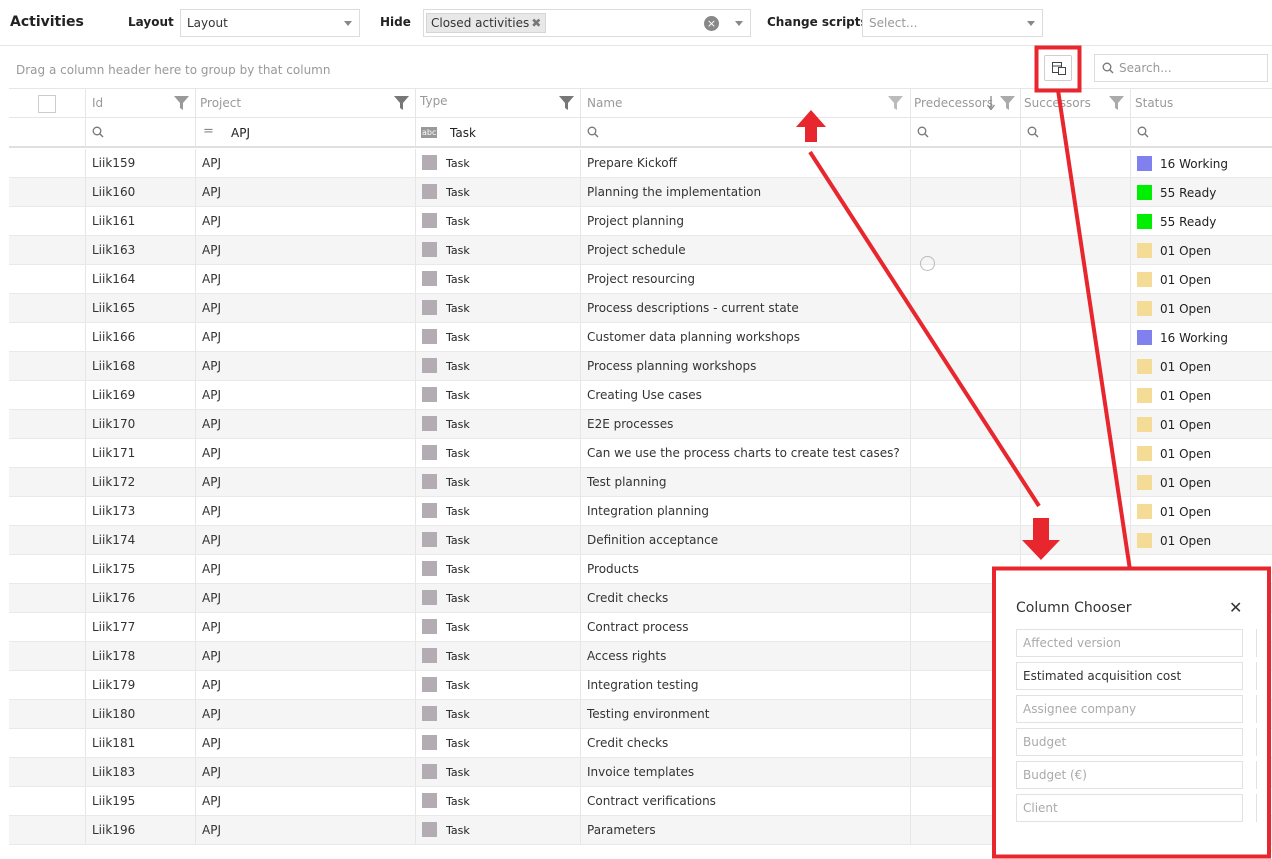  I want to click on cell-pred, so click(966, 192).